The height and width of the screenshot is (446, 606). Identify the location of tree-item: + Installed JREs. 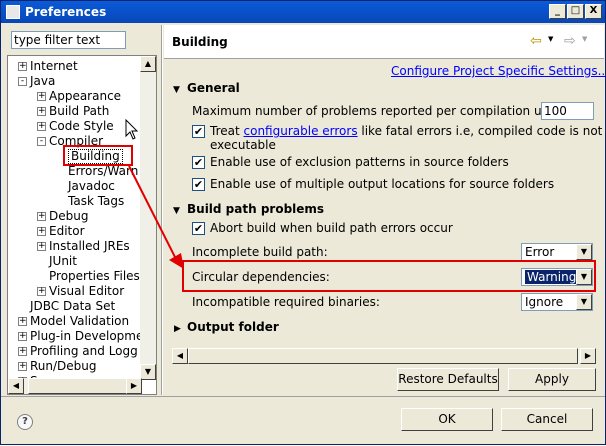
(75, 246).